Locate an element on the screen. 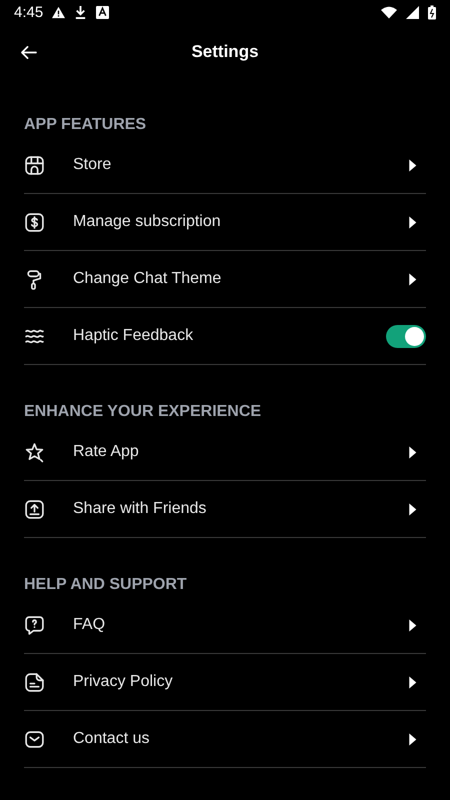 Image resolution: width=450 pixels, height=800 pixels. dollar-icon is located at coordinates (34, 222).